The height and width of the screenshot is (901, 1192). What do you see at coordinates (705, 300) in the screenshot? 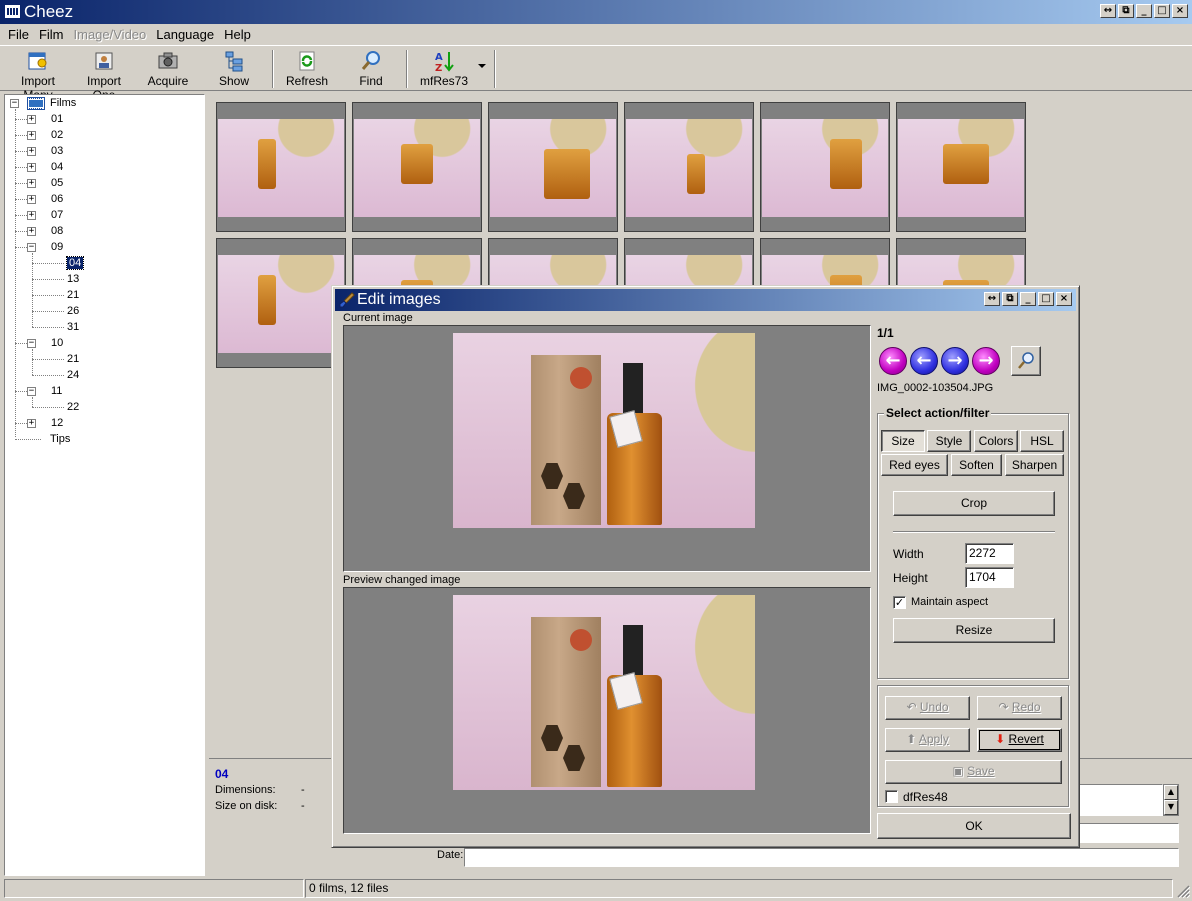
I see `dialog-titlebar: Edit images ↔ ⧉ _ □ ×` at bounding box center [705, 300].